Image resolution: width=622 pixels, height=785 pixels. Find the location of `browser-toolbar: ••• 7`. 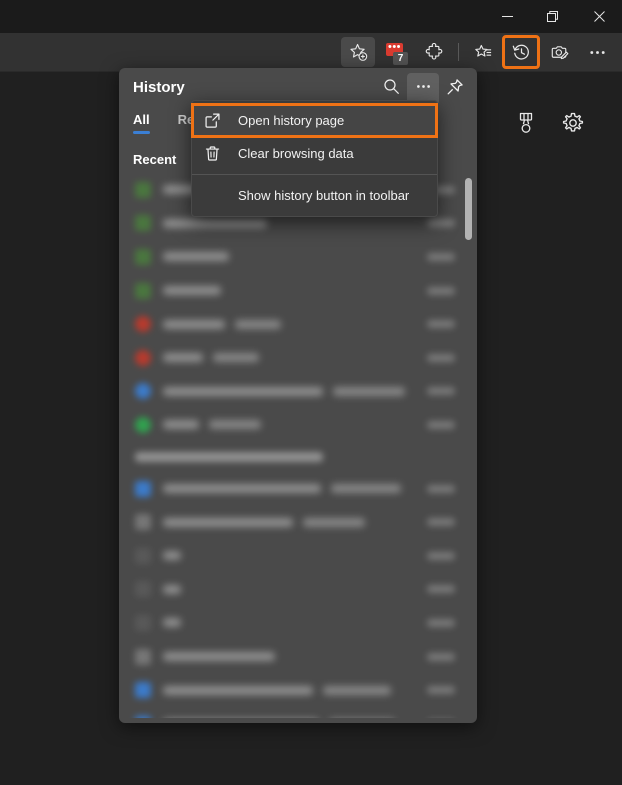

browser-toolbar: ••• 7 is located at coordinates (311, 52).